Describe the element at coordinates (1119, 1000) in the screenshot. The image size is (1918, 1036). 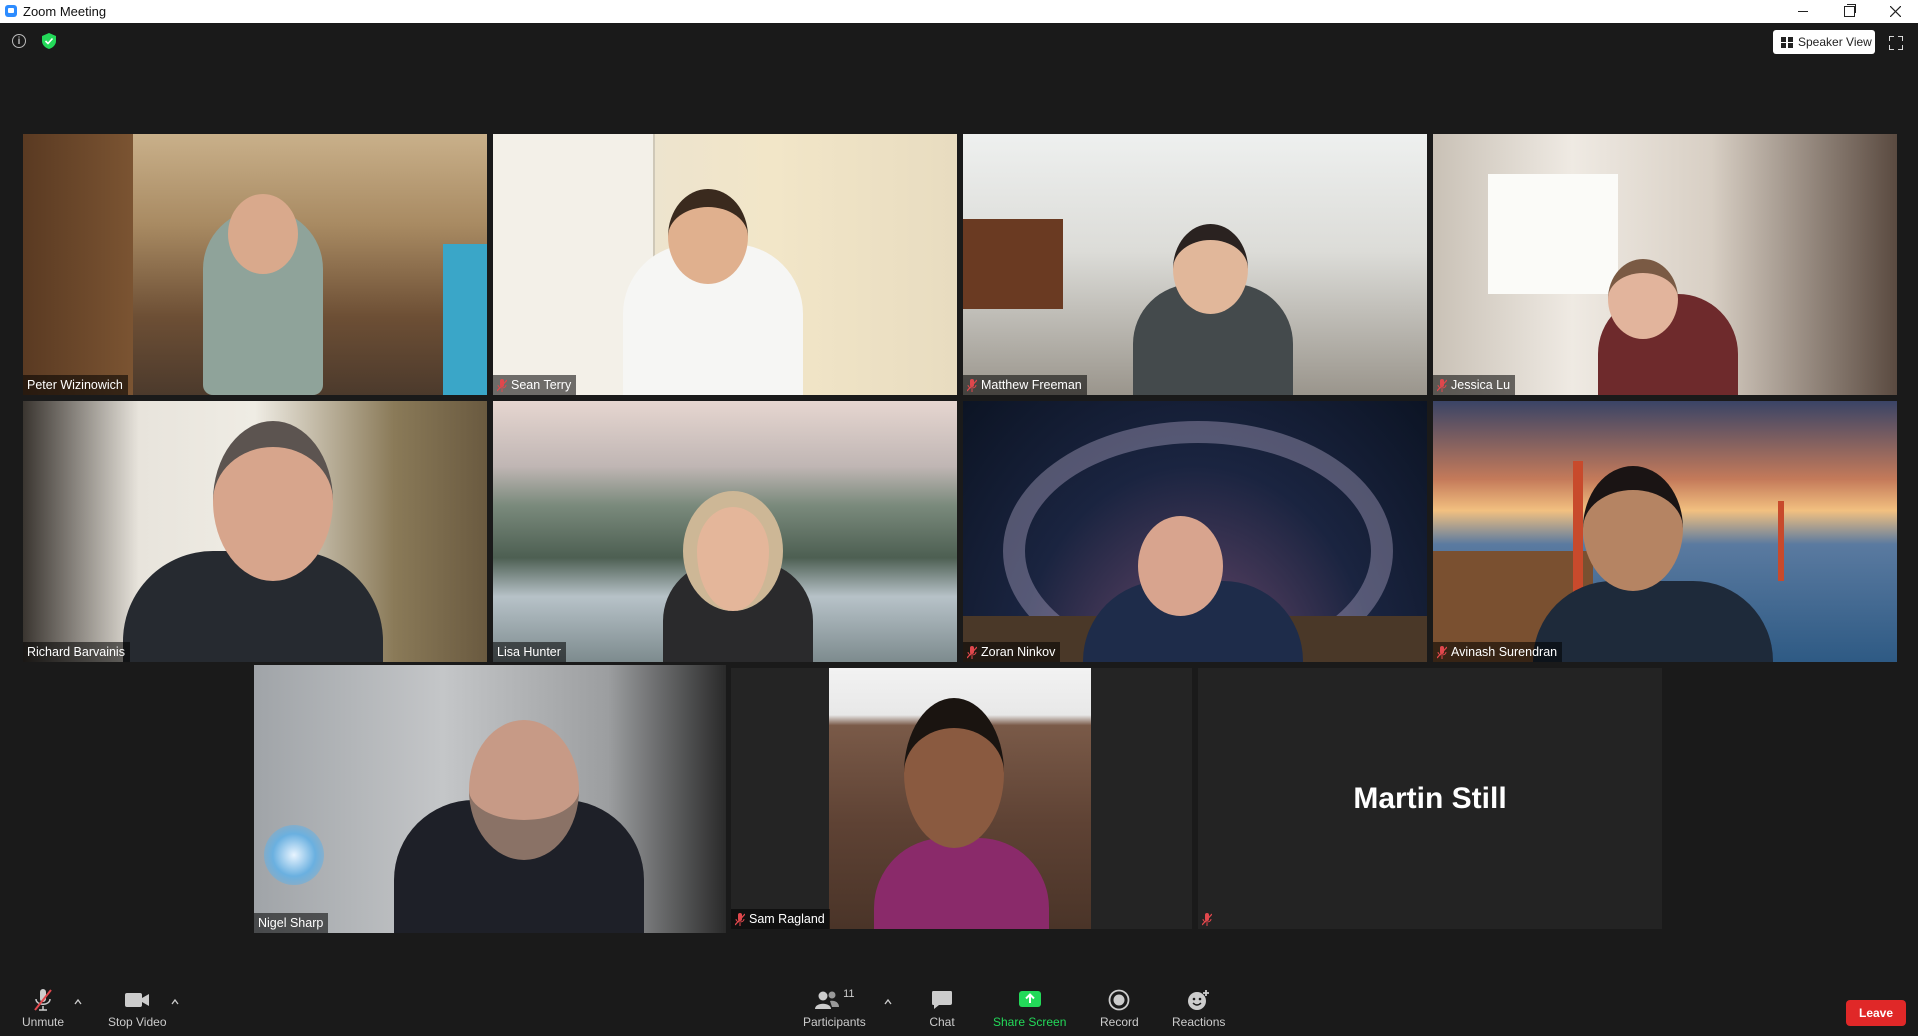
I see `record-icon` at that location.